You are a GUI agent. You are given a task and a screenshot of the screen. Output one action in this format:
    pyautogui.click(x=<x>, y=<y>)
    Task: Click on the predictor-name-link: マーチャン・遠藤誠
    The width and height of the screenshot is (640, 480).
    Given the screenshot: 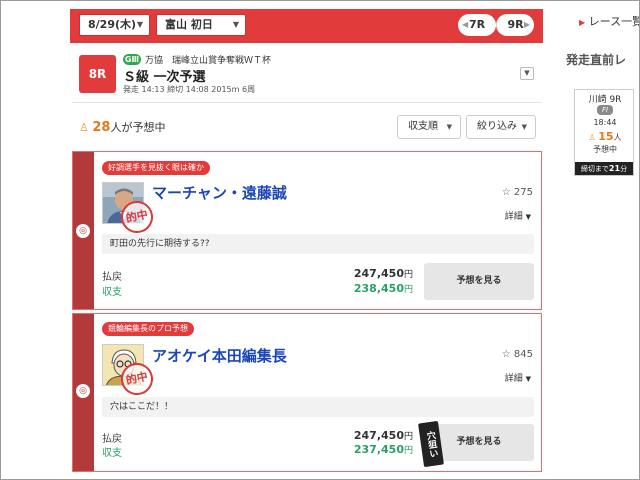 What is the action you would take?
    pyautogui.click(x=219, y=192)
    